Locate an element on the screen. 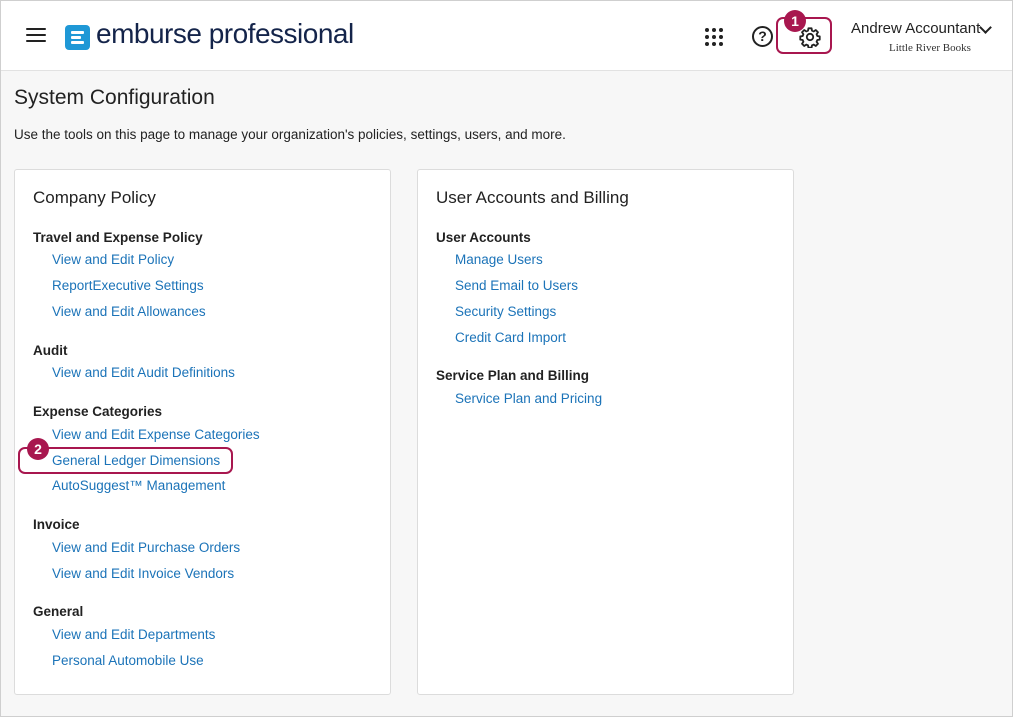  link-general-ledger-dimensions: General Ledger Dimensions is located at coordinates (136, 460).